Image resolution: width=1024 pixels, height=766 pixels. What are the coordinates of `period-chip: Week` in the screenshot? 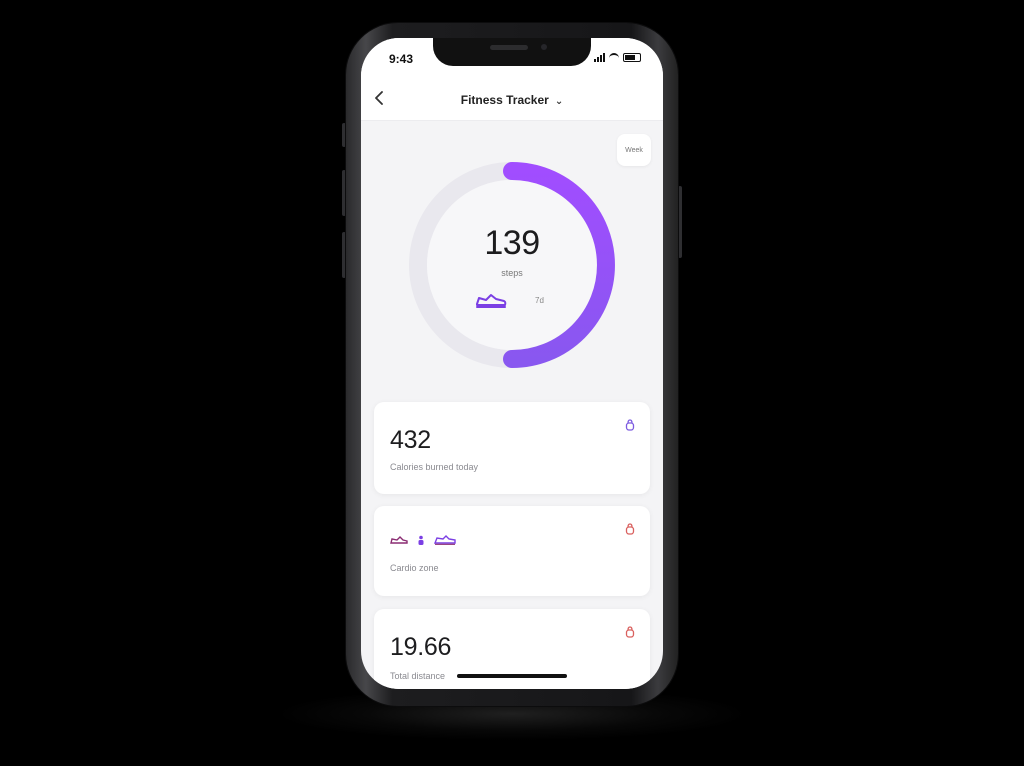 It's located at (634, 150).